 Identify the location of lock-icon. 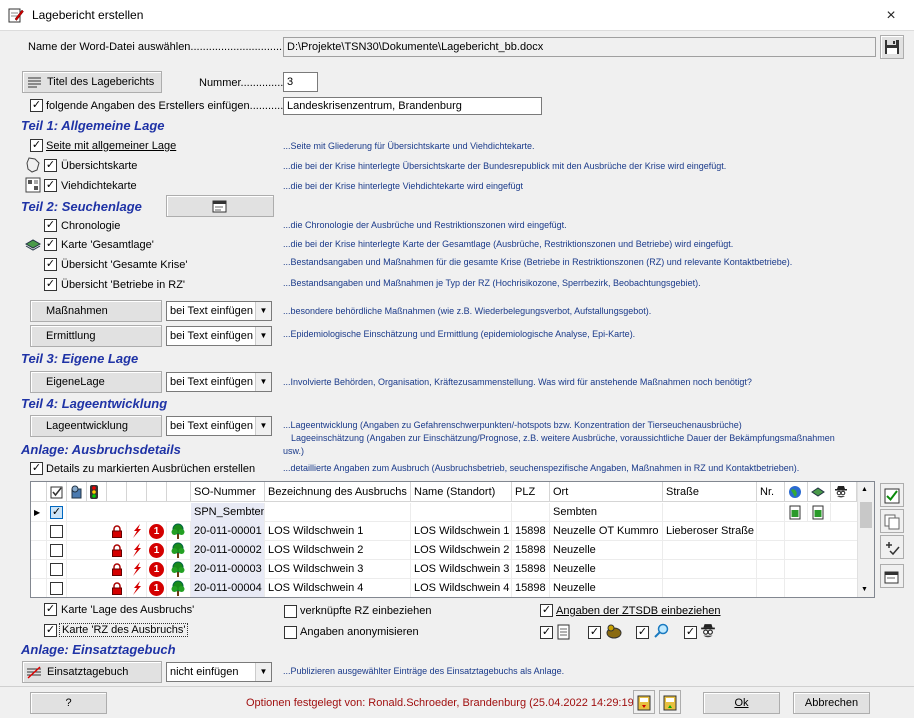
(117, 569).